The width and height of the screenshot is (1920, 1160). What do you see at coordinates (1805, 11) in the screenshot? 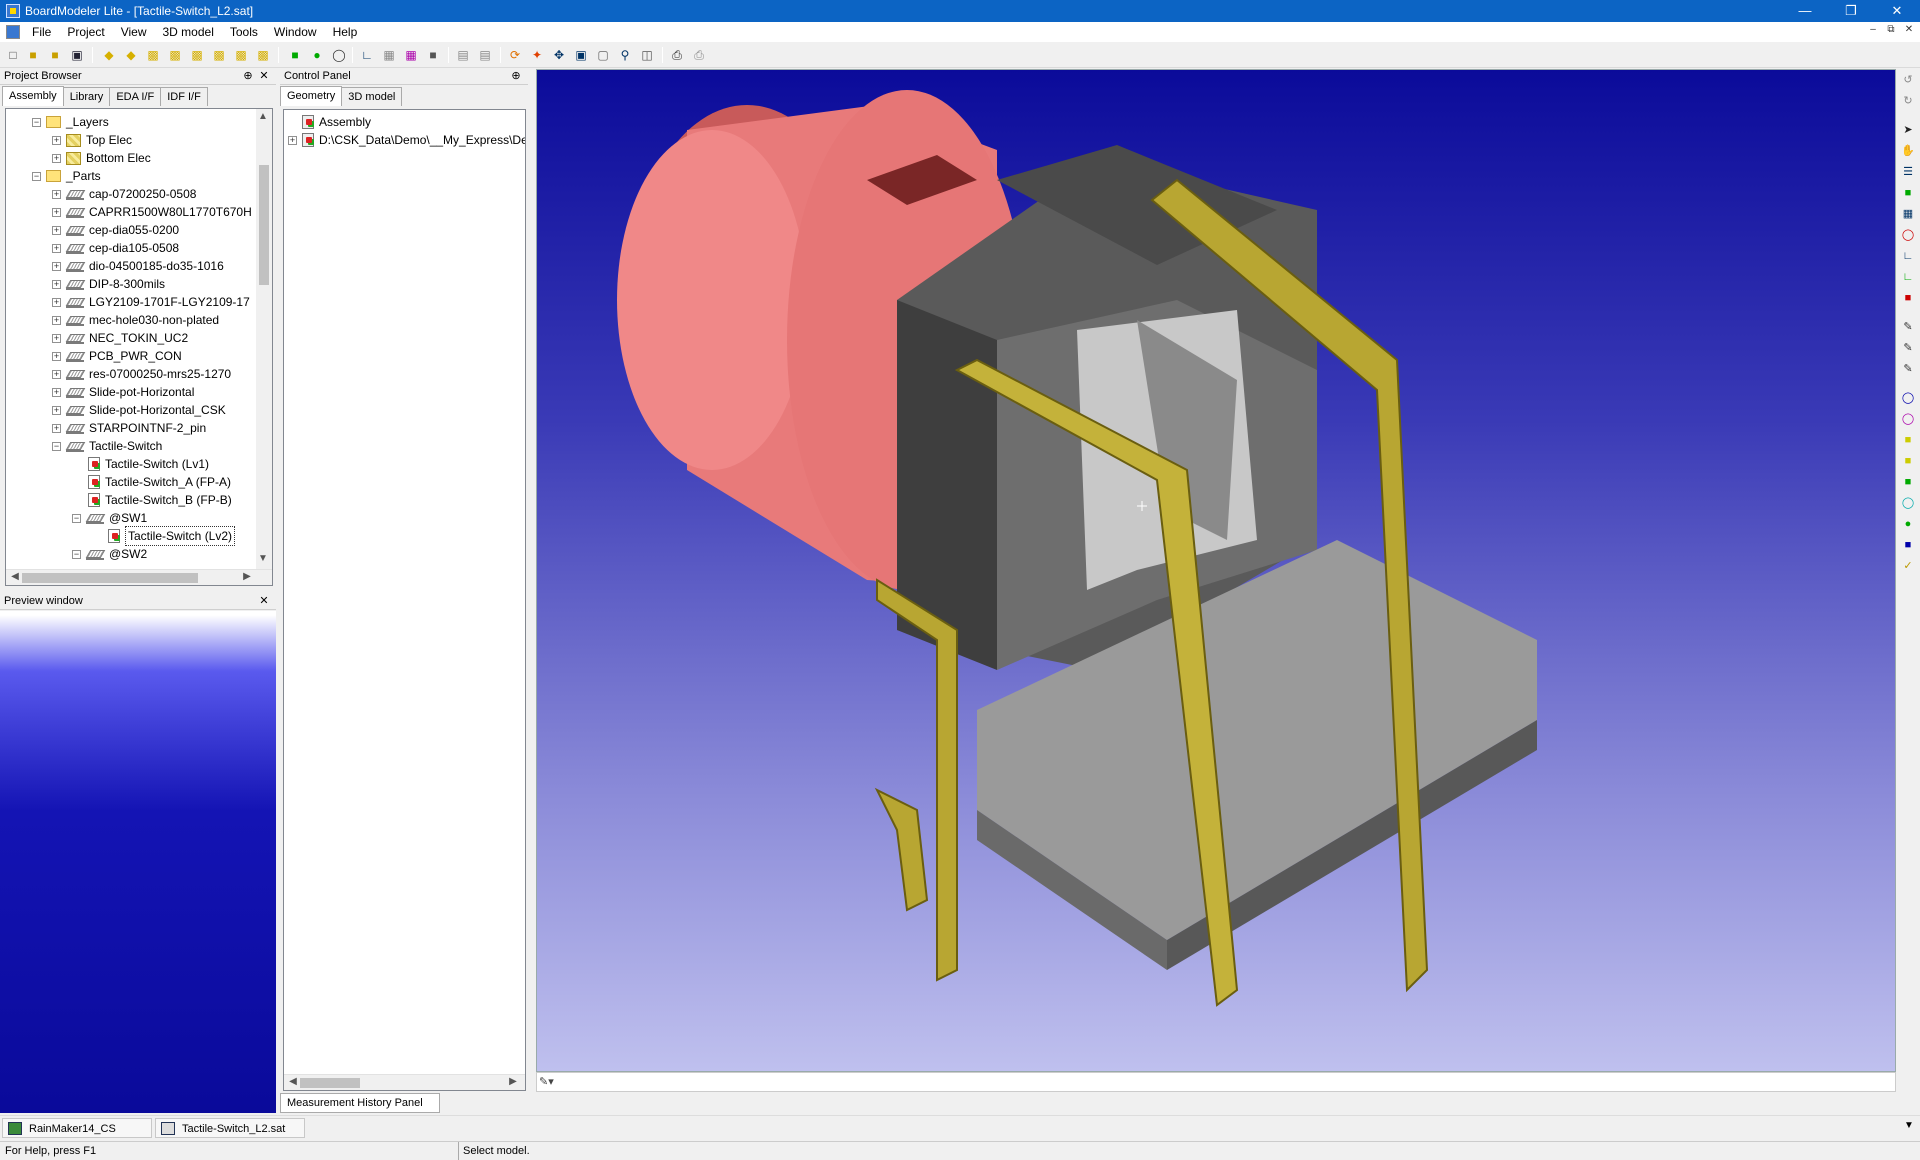
I see `minimize-button: —` at bounding box center [1805, 11].